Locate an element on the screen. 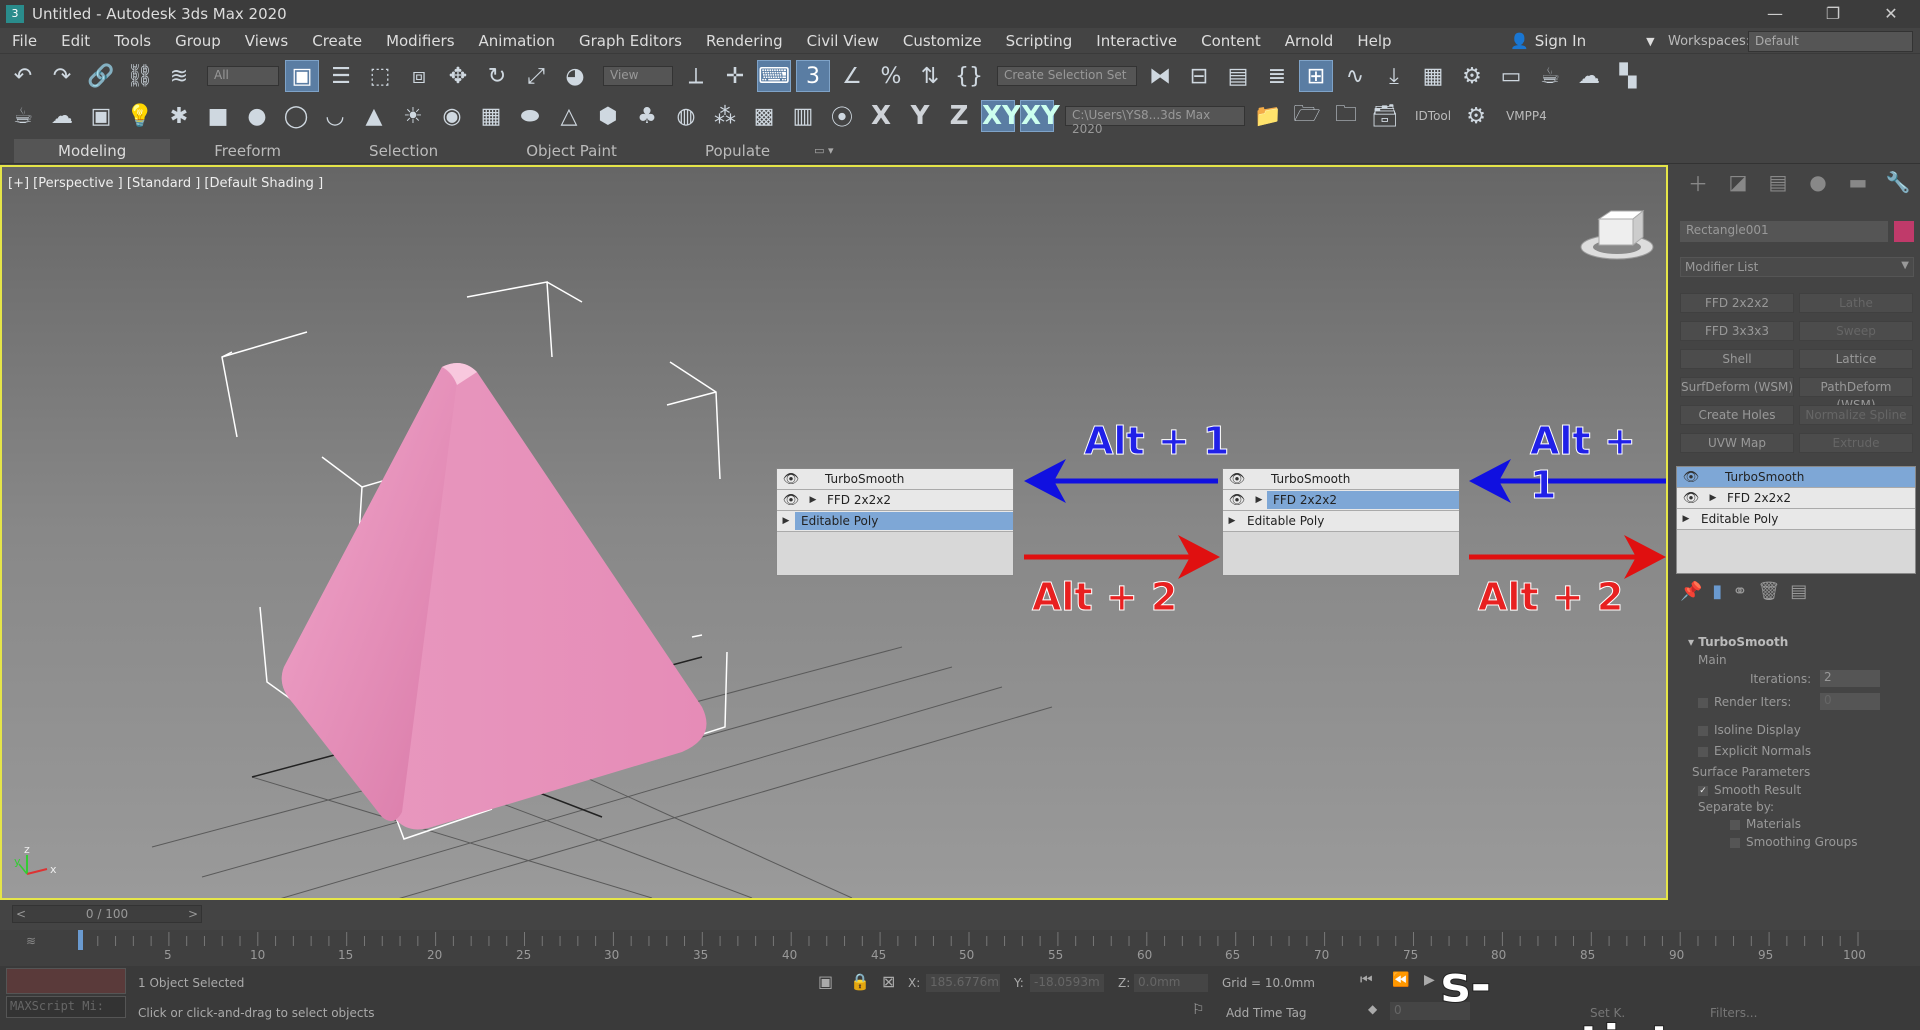 Image resolution: width=1920 pixels, height=1030 pixels. next-frame-icon: > is located at coordinates (194, 914).